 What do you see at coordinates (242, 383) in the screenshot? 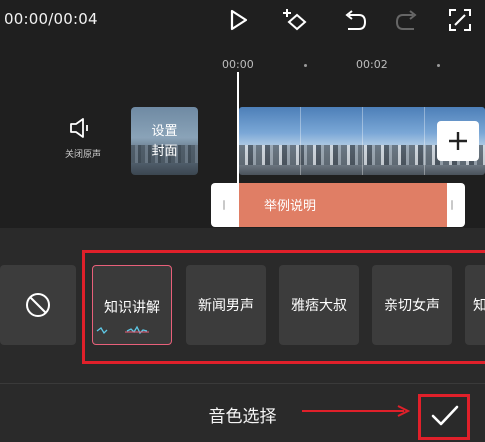
I see `panel-divider` at bounding box center [242, 383].